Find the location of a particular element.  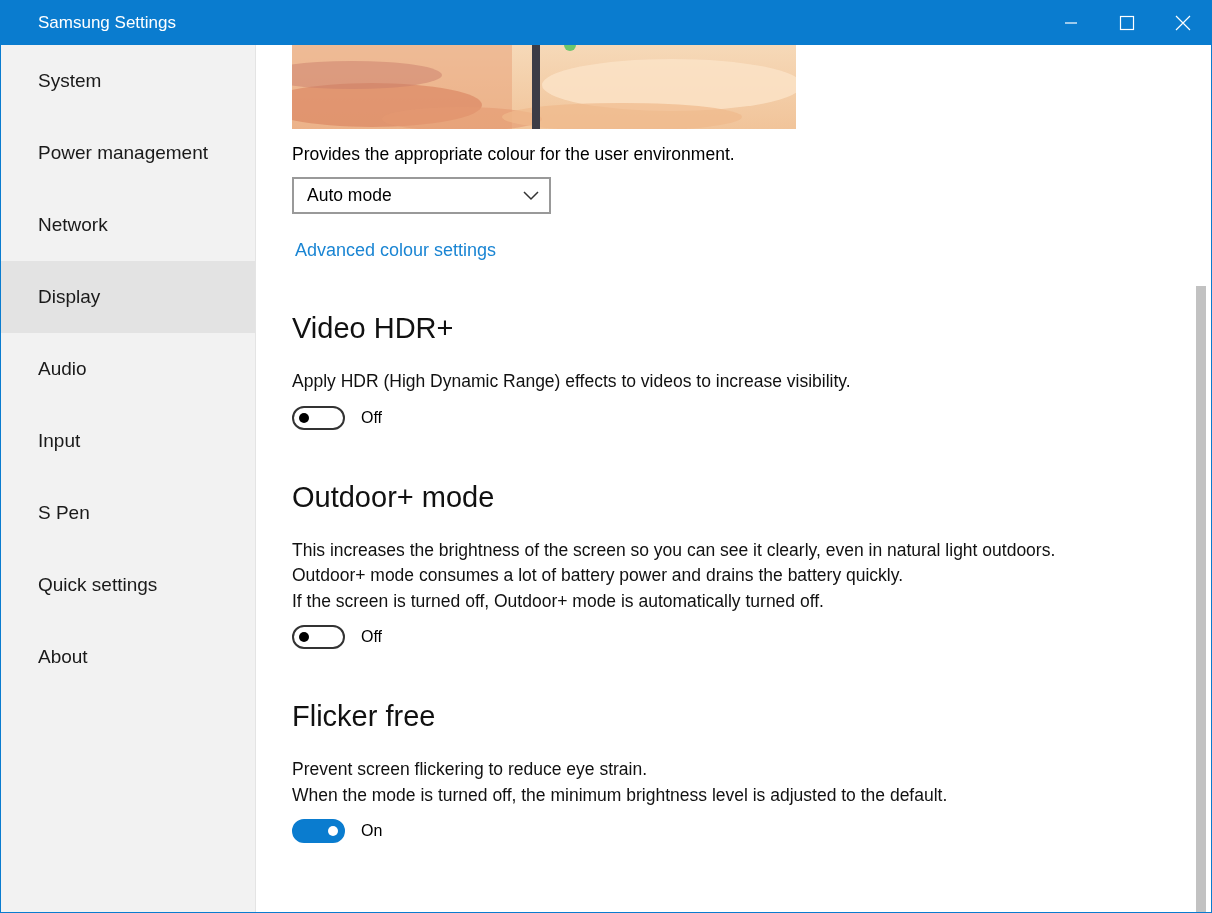

section-title: Video HDR+ is located at coordinates (373, 328).